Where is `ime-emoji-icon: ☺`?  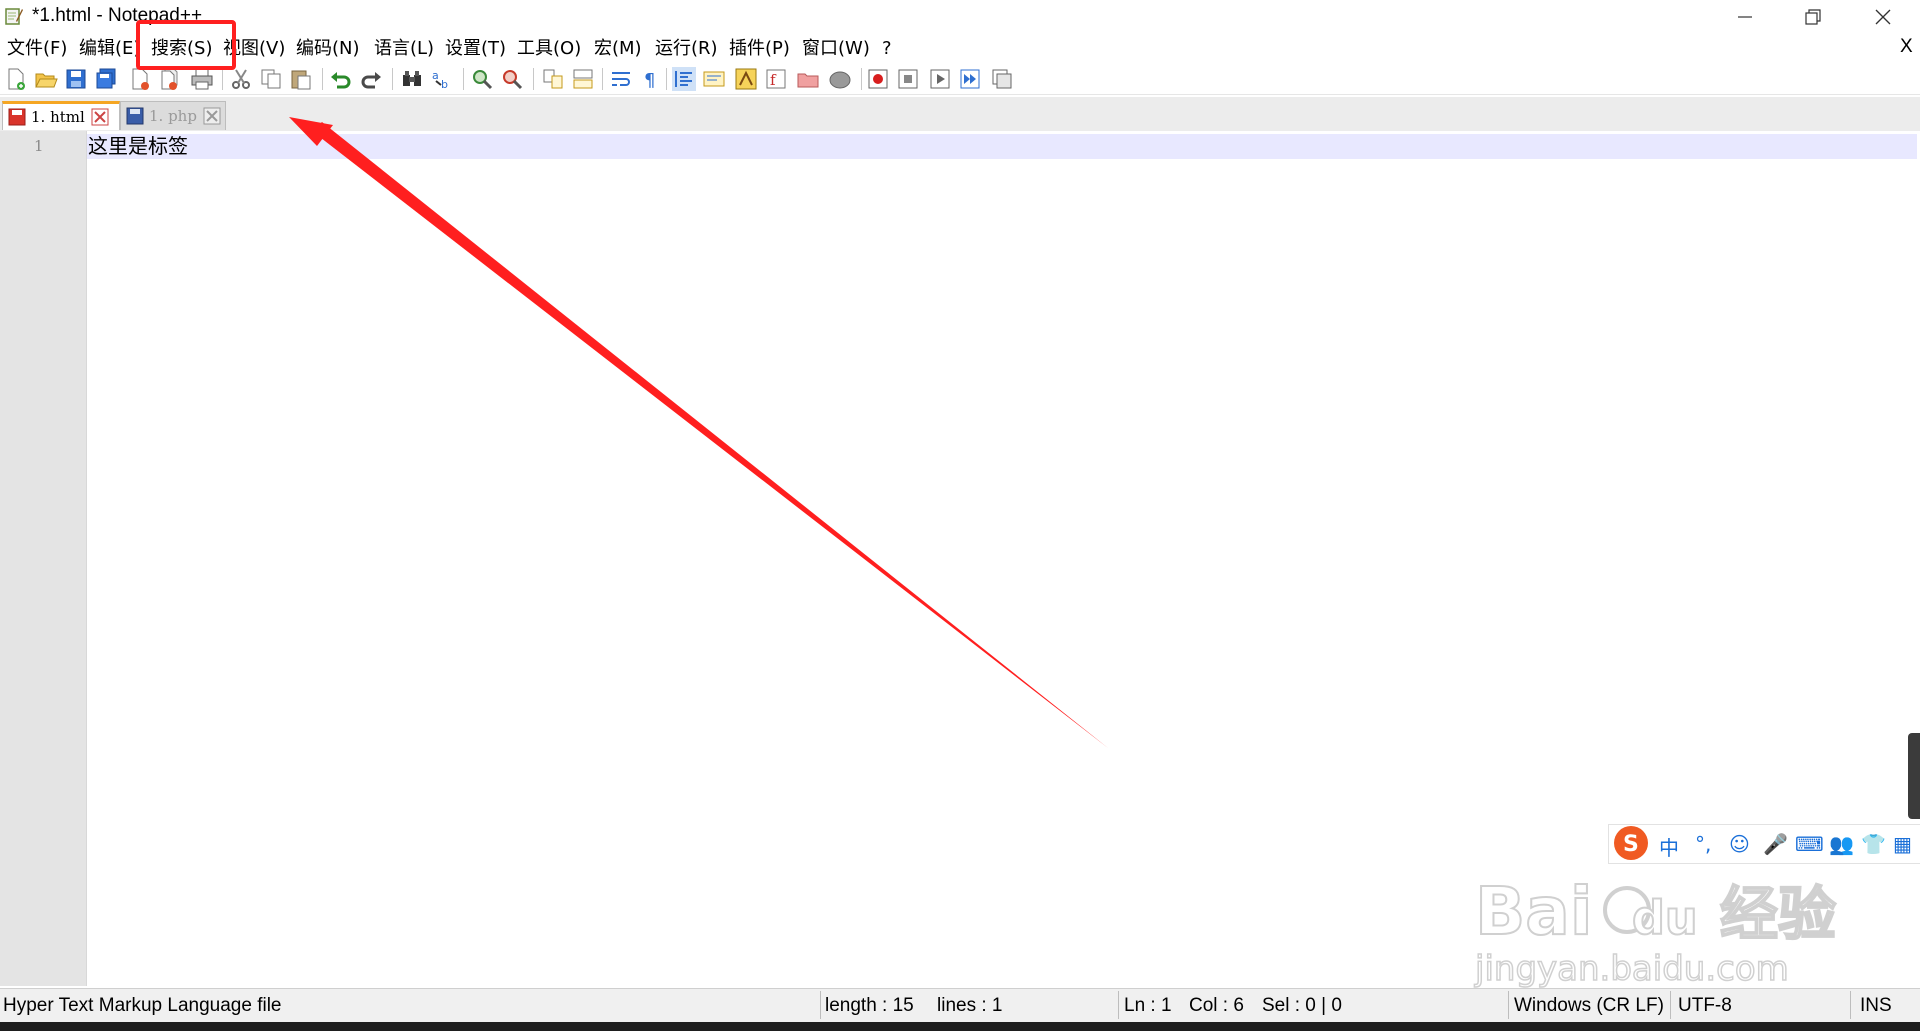
ime-emoji-icon: ☺ is located at coordinates (1739, 844).